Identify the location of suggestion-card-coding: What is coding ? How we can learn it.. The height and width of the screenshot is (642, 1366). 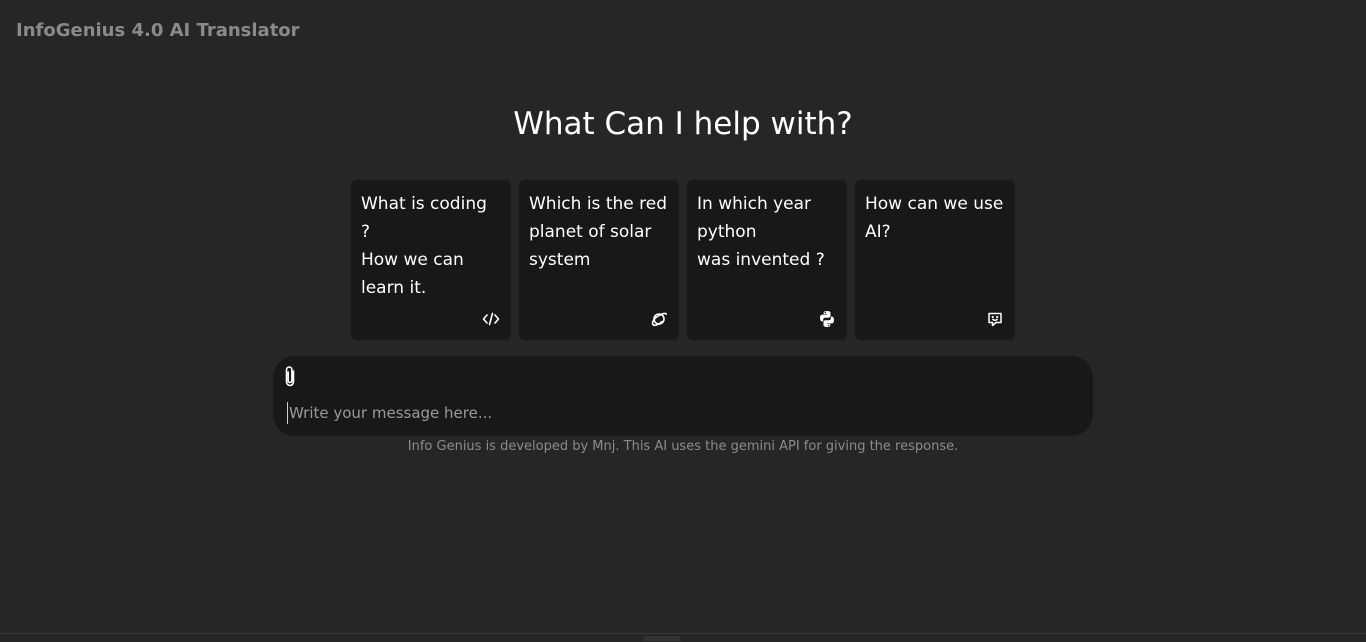
(431, 260).